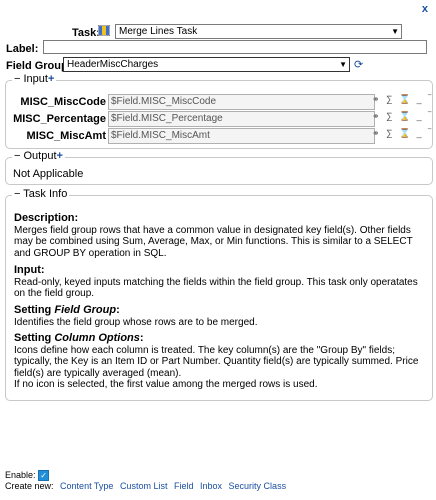  What do you see at coordinates (20, 475) in the screenshot?
I see `enable-label: Enable:` at bounding box center [20, 475].